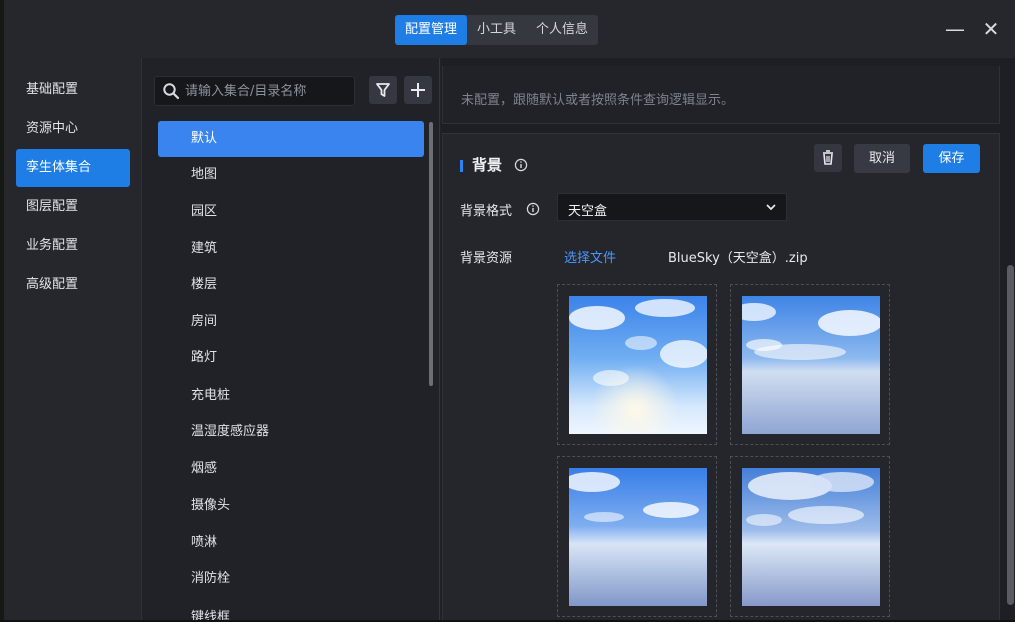  What do you see at coordinates (171, 91) in the screenshot?
I see `search-icon` at bounding box center [171, 91].